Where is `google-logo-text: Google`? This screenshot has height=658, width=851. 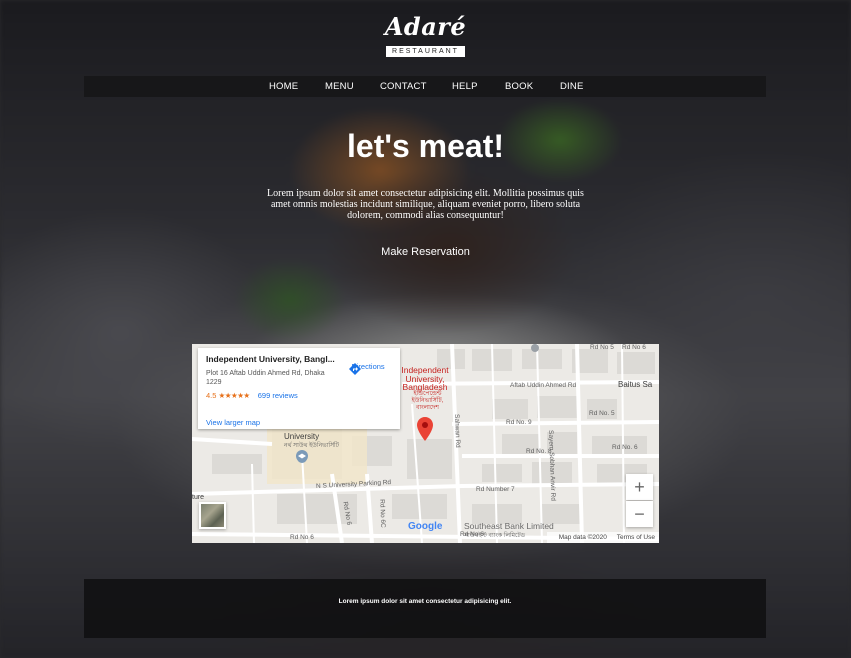
google-logo-text: Google is located at coordinates (425, 526).